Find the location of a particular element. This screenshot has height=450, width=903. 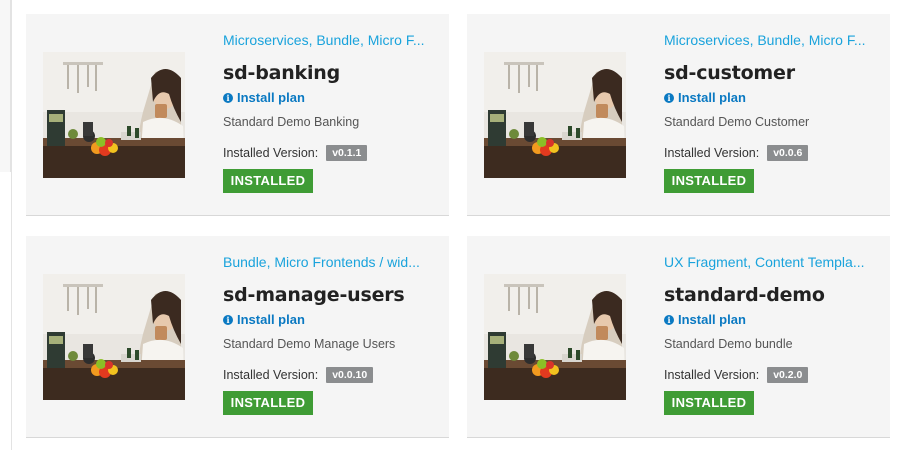

bundle-name: sd-banking is located at coordinates (282, 73).